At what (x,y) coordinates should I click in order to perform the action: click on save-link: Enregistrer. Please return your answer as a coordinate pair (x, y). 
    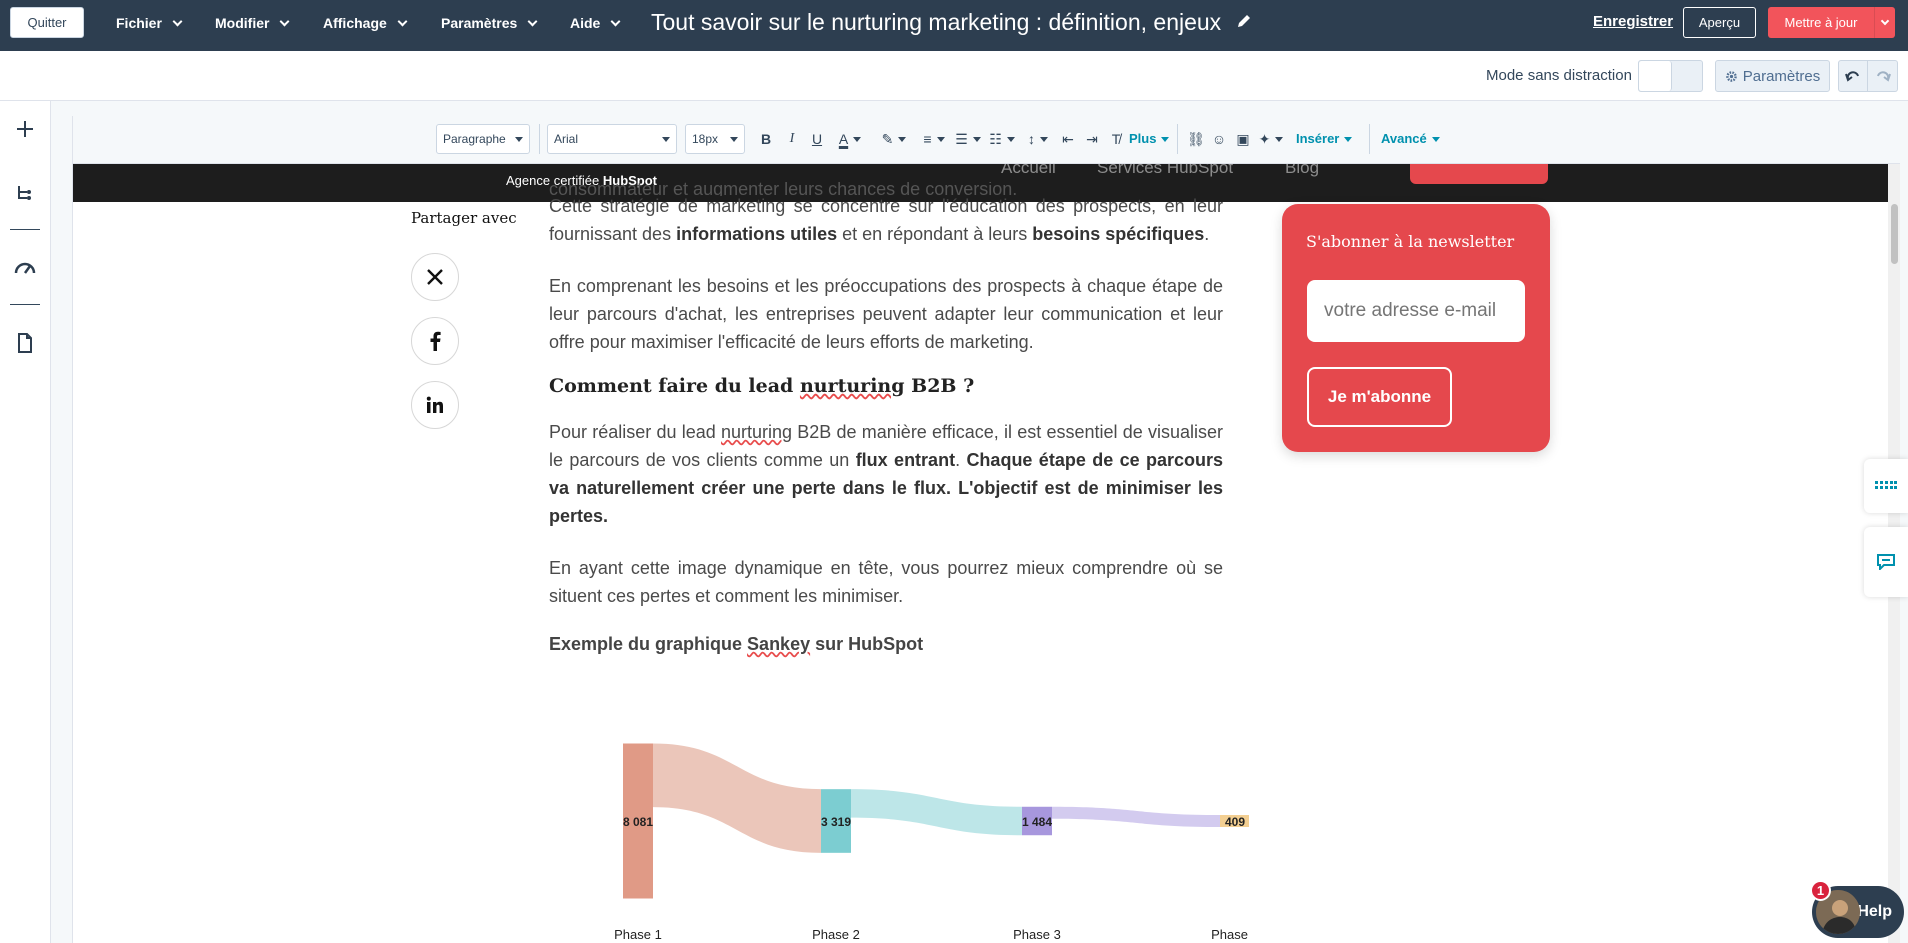
    Looking at the image, I should click on (1633, 21).